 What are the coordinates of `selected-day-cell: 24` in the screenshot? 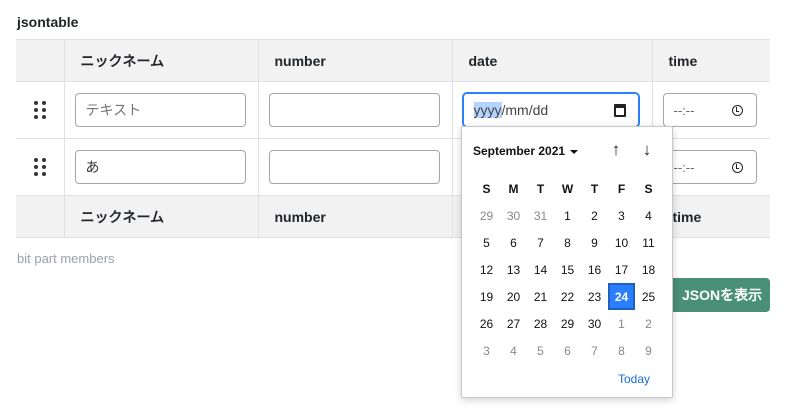 It's located at (621, 296).